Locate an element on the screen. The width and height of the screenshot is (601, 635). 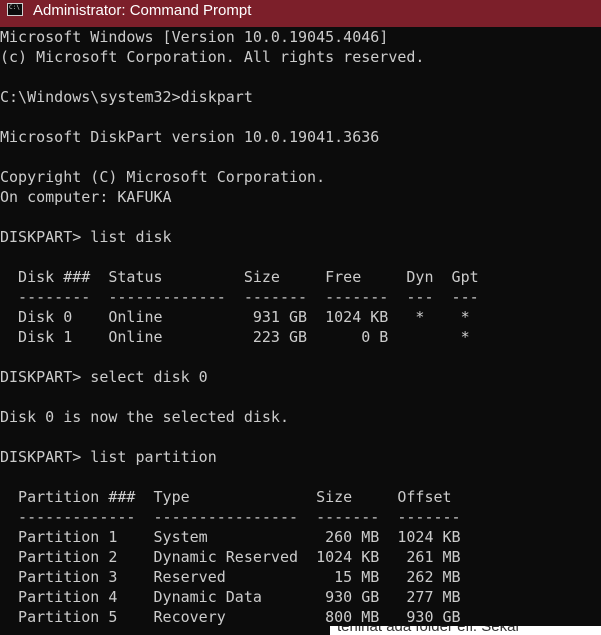
console-line: Disk 0 Online 931 GB 1024 KB * * is located at coordinates (235, 317).